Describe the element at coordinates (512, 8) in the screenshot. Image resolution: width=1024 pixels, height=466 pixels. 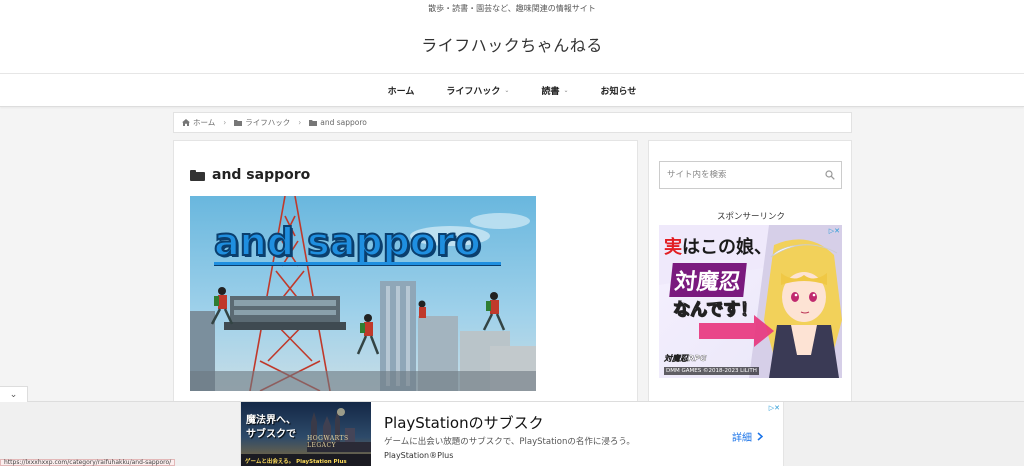
I see `site-tagline: 散歩・読書・園芸など、趣味関連の情報サイト` at that location.